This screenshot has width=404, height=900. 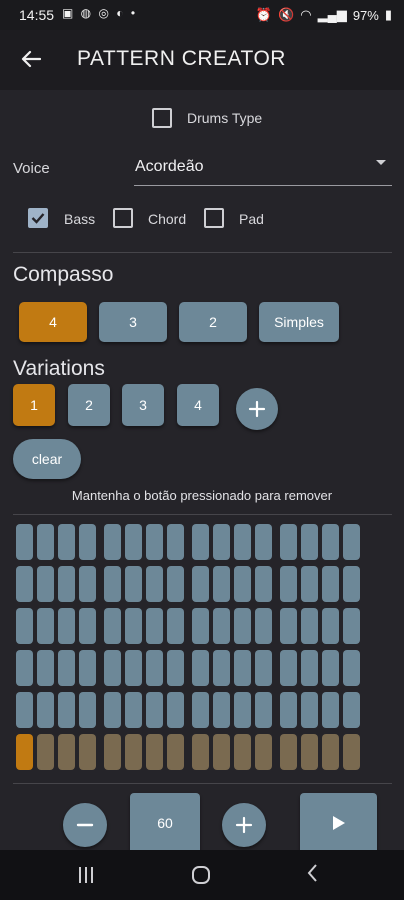 I want to click on chord-checkbox, so click(x=123, y=218).